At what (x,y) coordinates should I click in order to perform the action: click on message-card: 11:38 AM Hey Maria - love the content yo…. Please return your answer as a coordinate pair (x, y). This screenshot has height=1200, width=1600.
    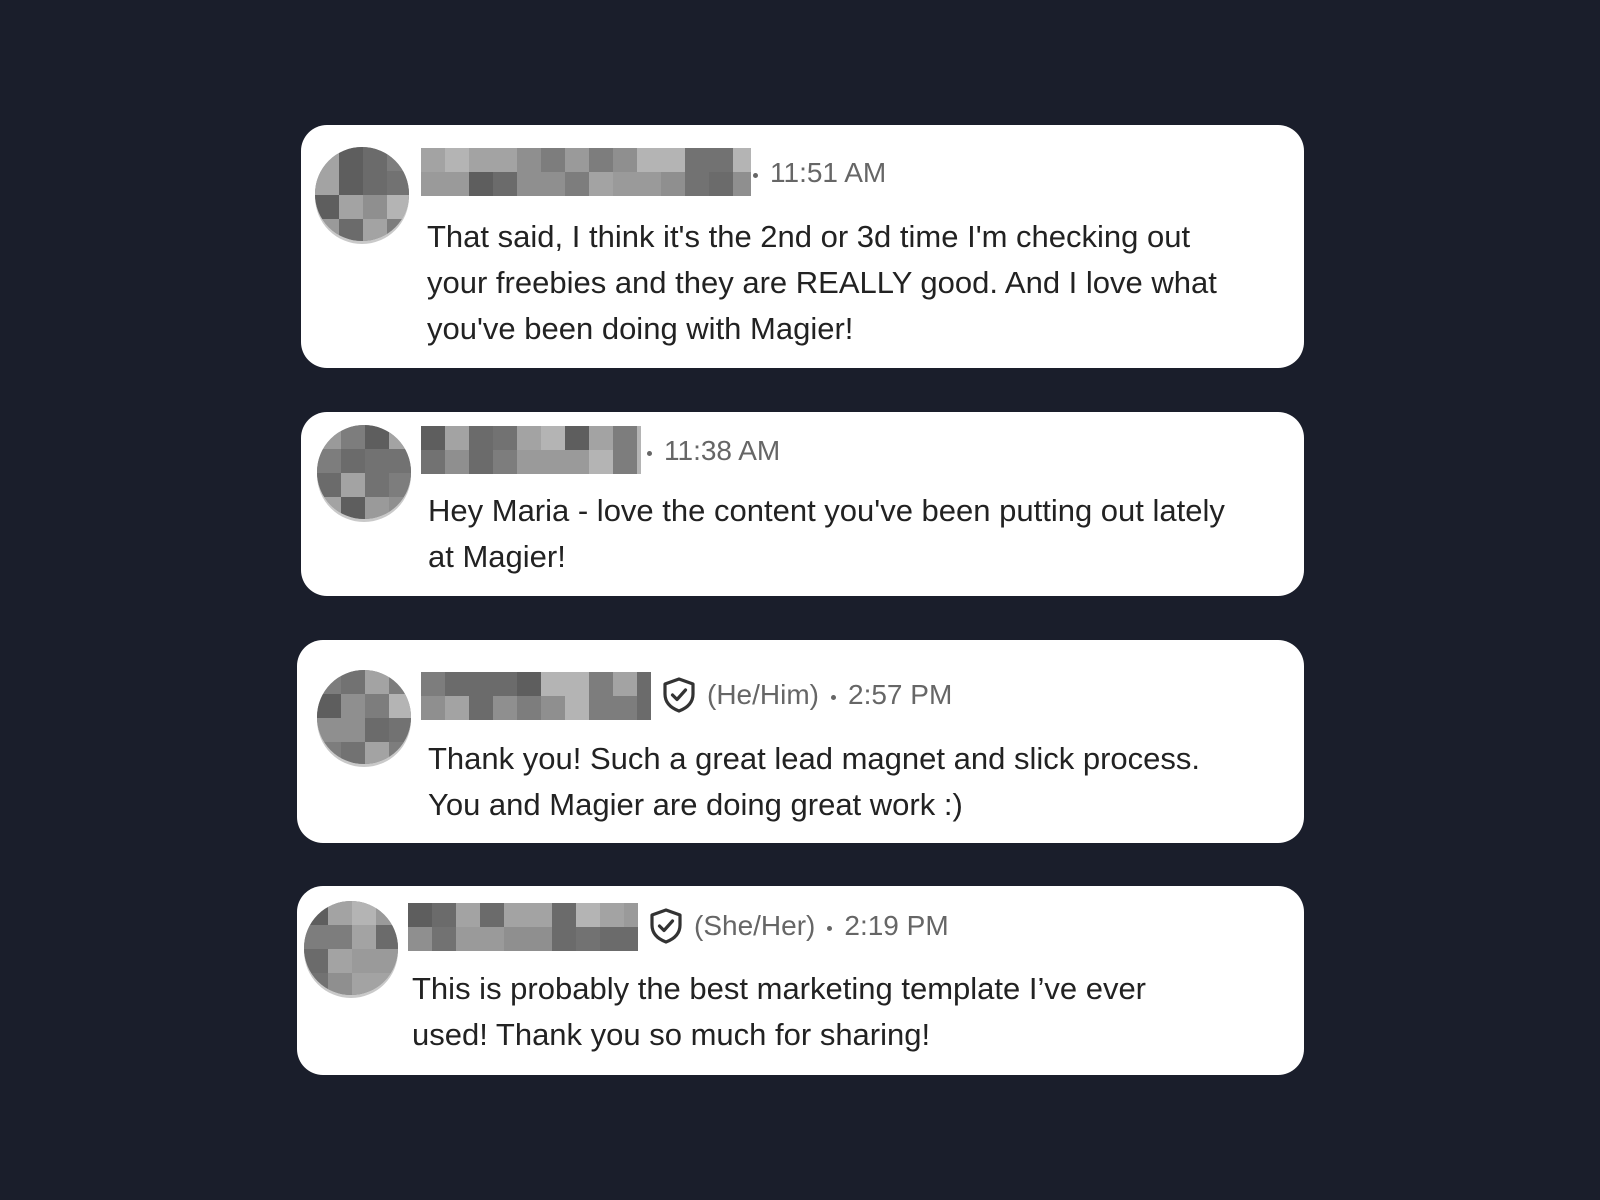
    Looking at the image, I should click on (802, 504).